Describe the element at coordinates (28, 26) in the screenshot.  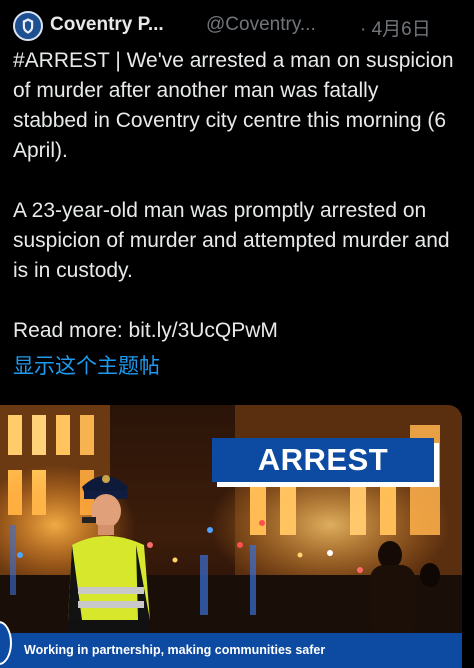
I see `police-crest-icon` at that location.